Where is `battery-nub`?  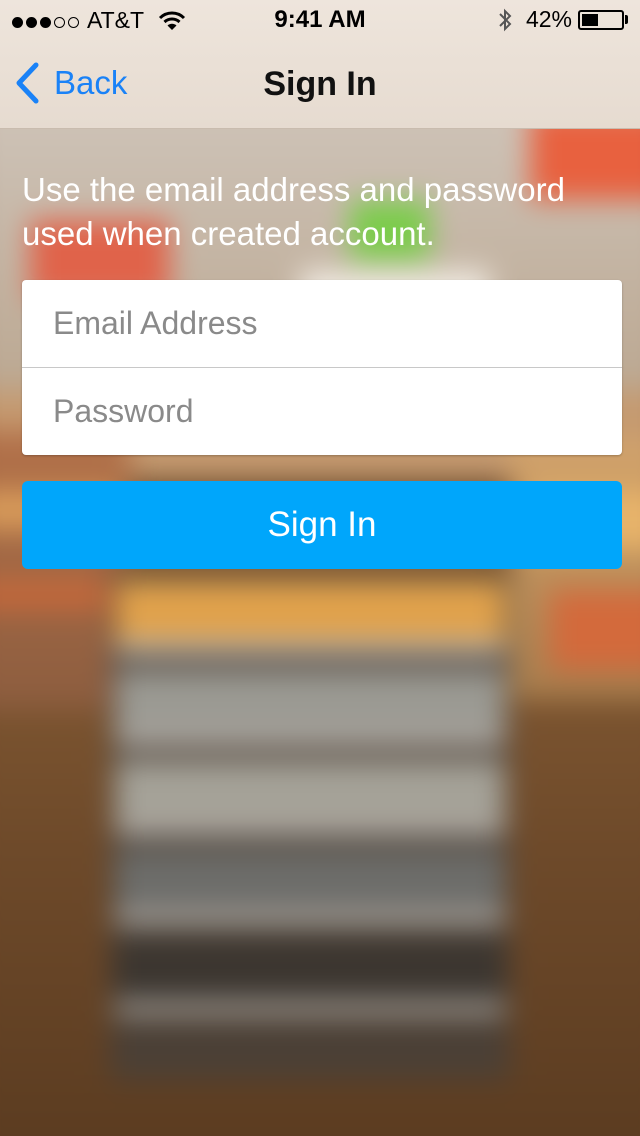 battery-nub is located at coordinates (626, 19).